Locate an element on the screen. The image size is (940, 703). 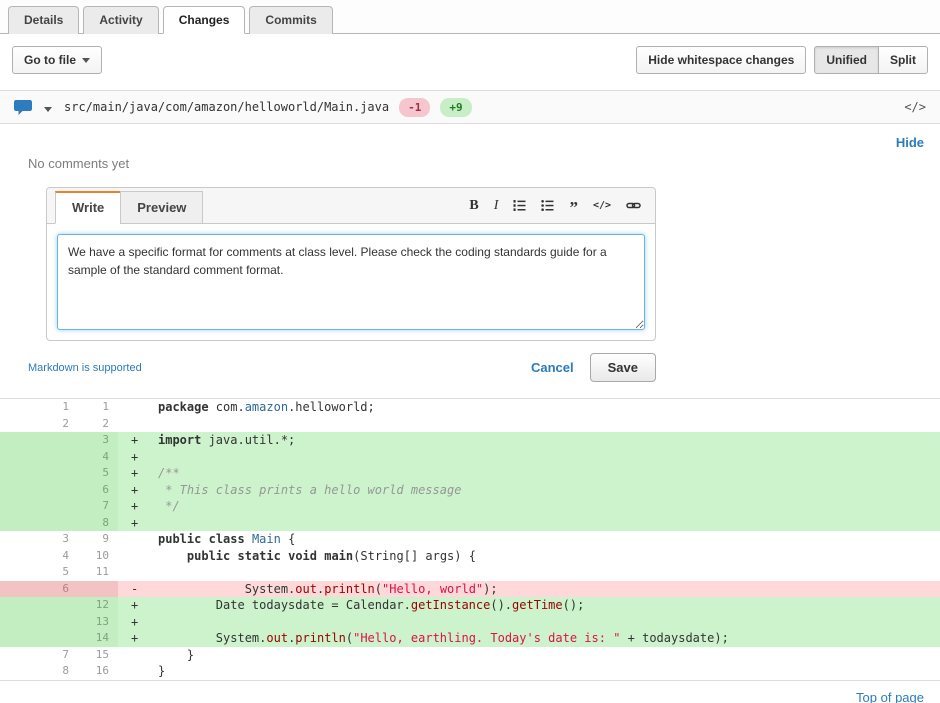
bold-icon: B is located at coordinates (473, 205).